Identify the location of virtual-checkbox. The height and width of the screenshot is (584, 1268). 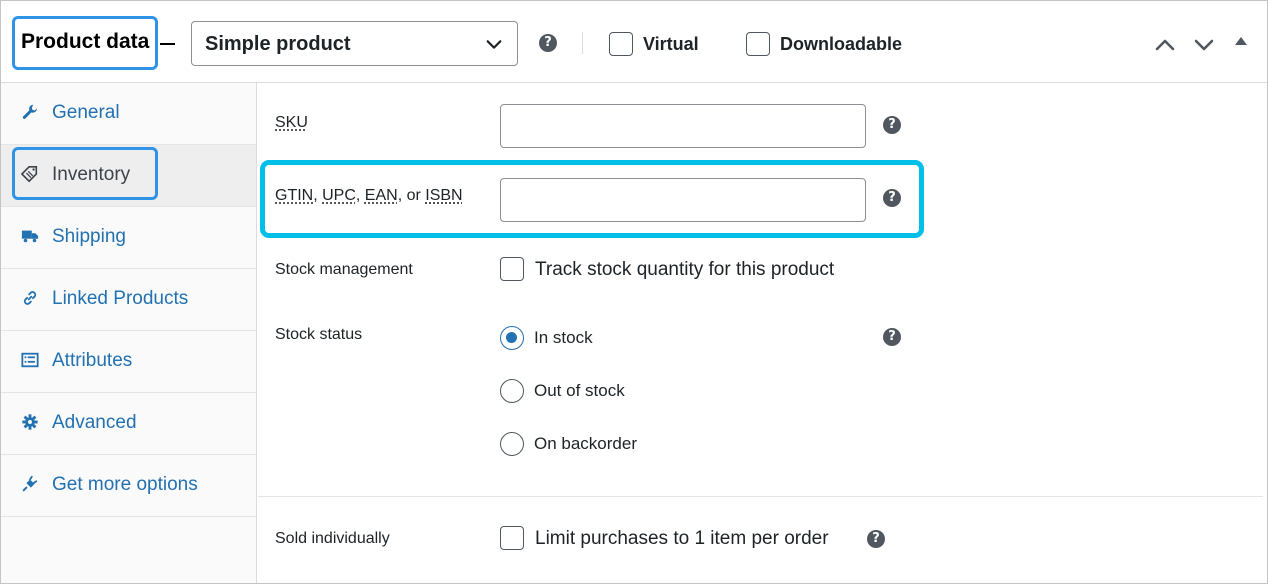
(621, 44).